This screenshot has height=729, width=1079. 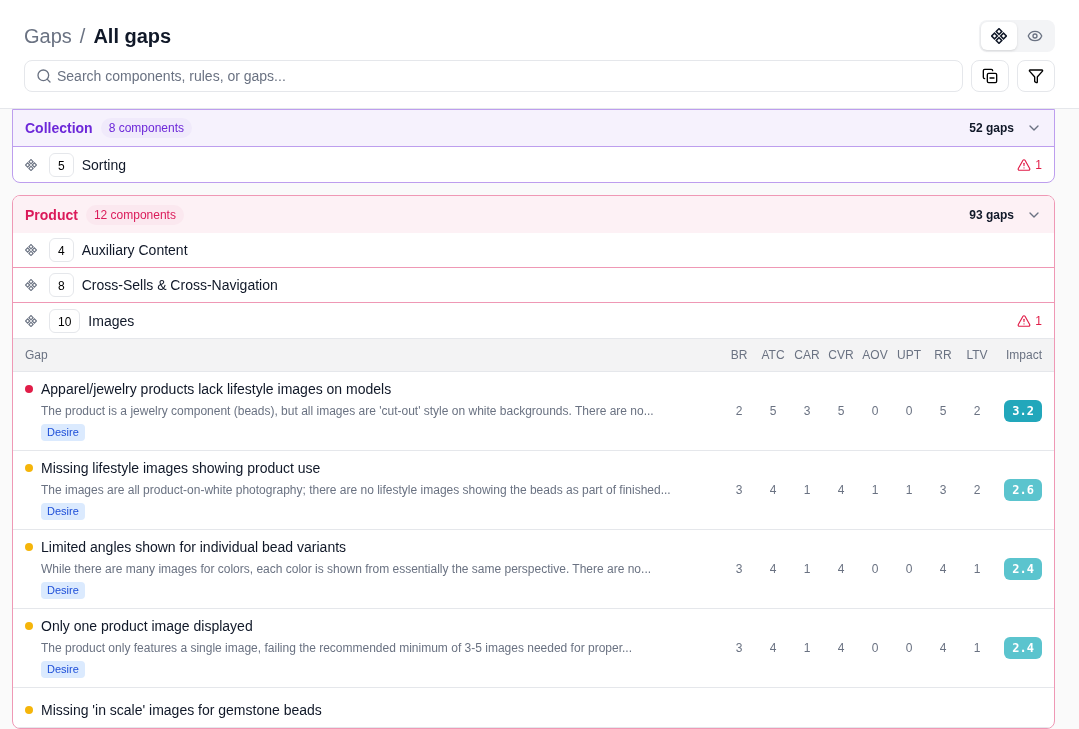 I want to click on component-row: 5 Sorting 1, so click(x=533, y=164).